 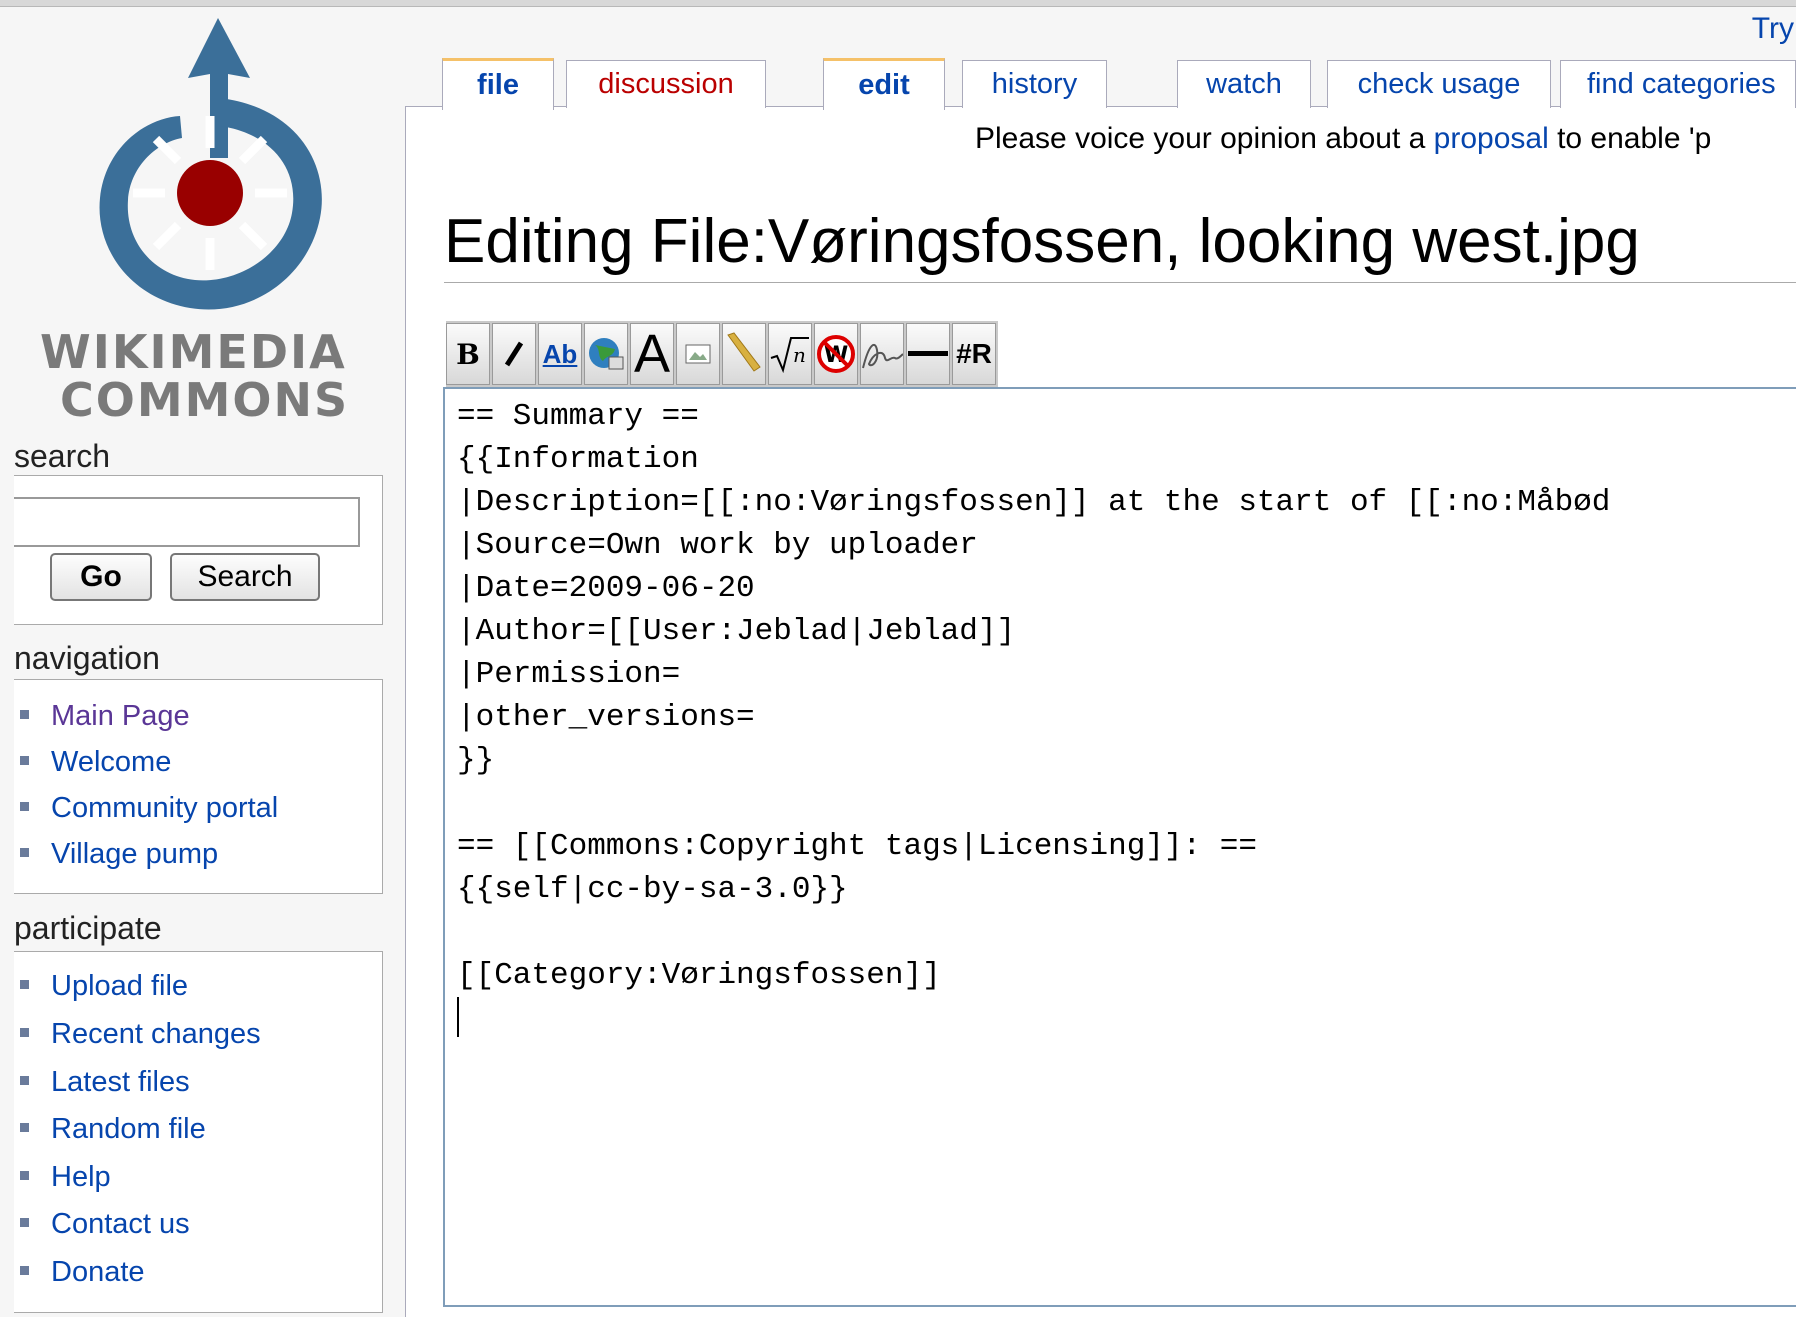 What do you see at coordinates (62, 456) in the screenshot?
I see `search-title: search` at bounding box center [62, 456].